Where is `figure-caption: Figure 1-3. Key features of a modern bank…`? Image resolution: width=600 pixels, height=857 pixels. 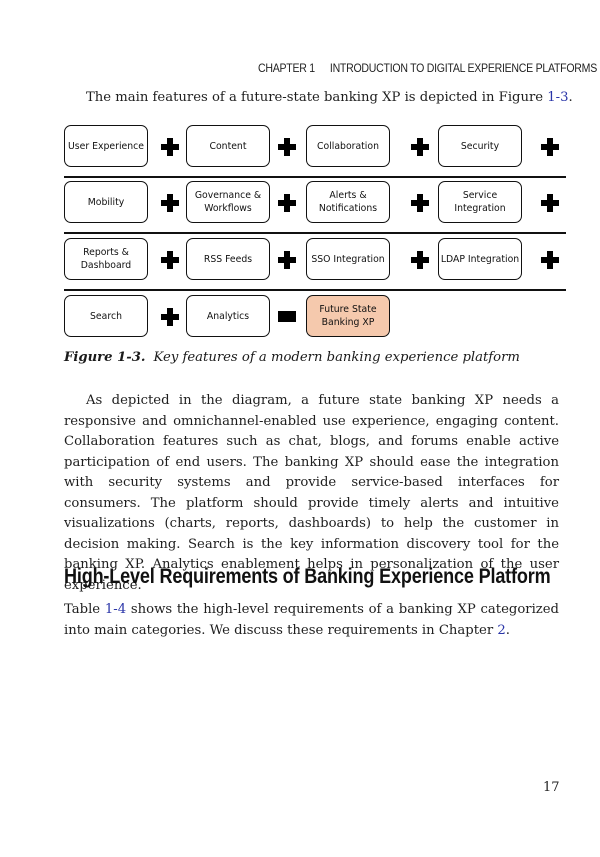 figure-caption: Figure 1-3. Key features of a modern bank… is located at coordinates (292, 357).